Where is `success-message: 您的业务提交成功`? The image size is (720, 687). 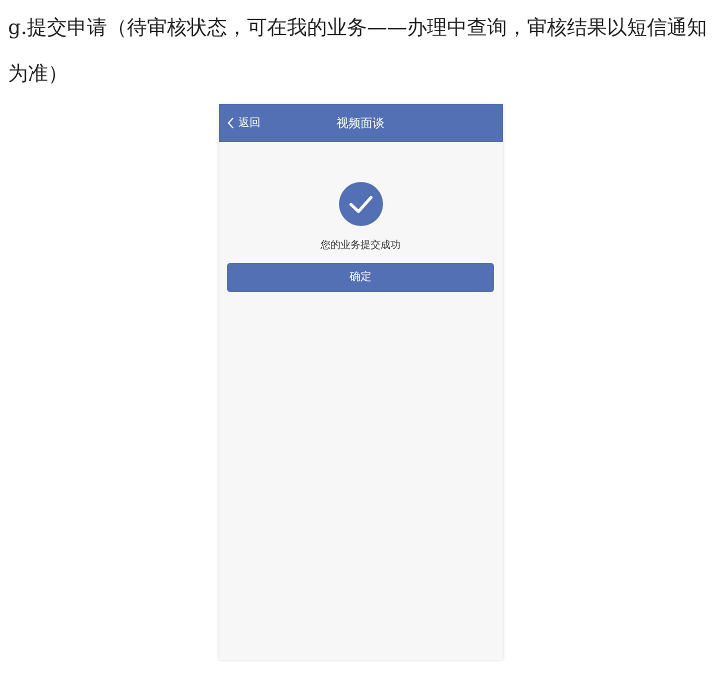
success-message: 您的业务提交成功 is located at coordinates (360, 245).